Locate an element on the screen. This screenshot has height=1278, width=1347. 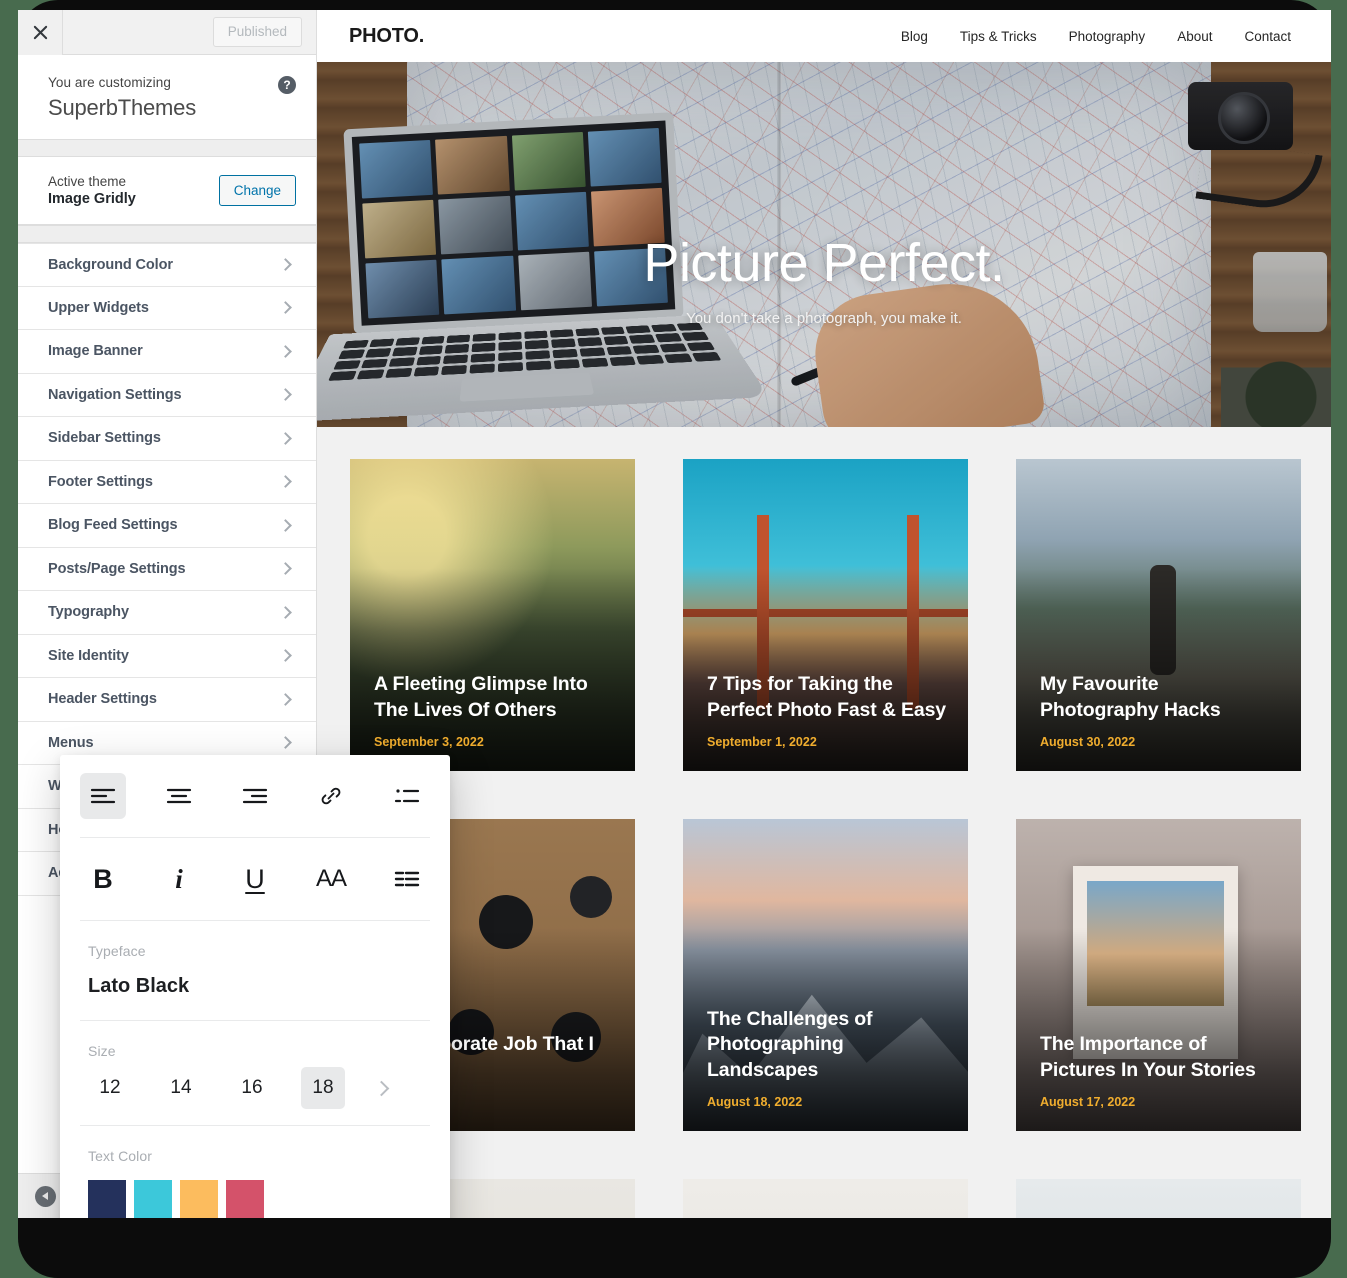
section-background-color: Background Color is located at coordinates (167, 265).